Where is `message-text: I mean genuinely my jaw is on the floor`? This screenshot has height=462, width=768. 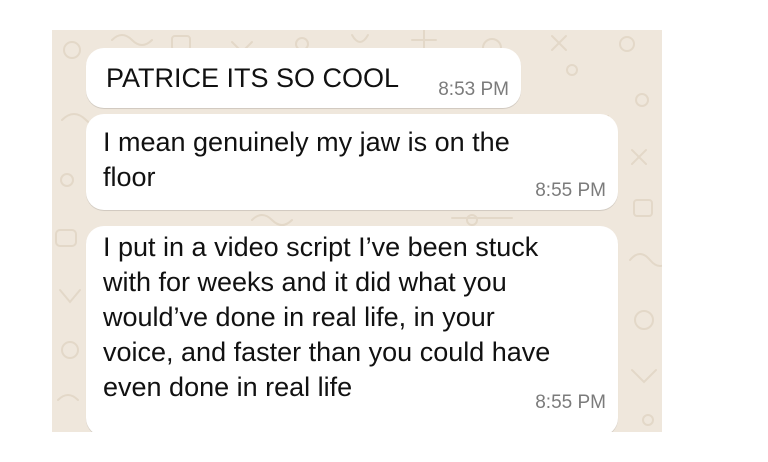 message-text: I mean genuinely my jaw is on the floor is located at coordinates (306, 159).